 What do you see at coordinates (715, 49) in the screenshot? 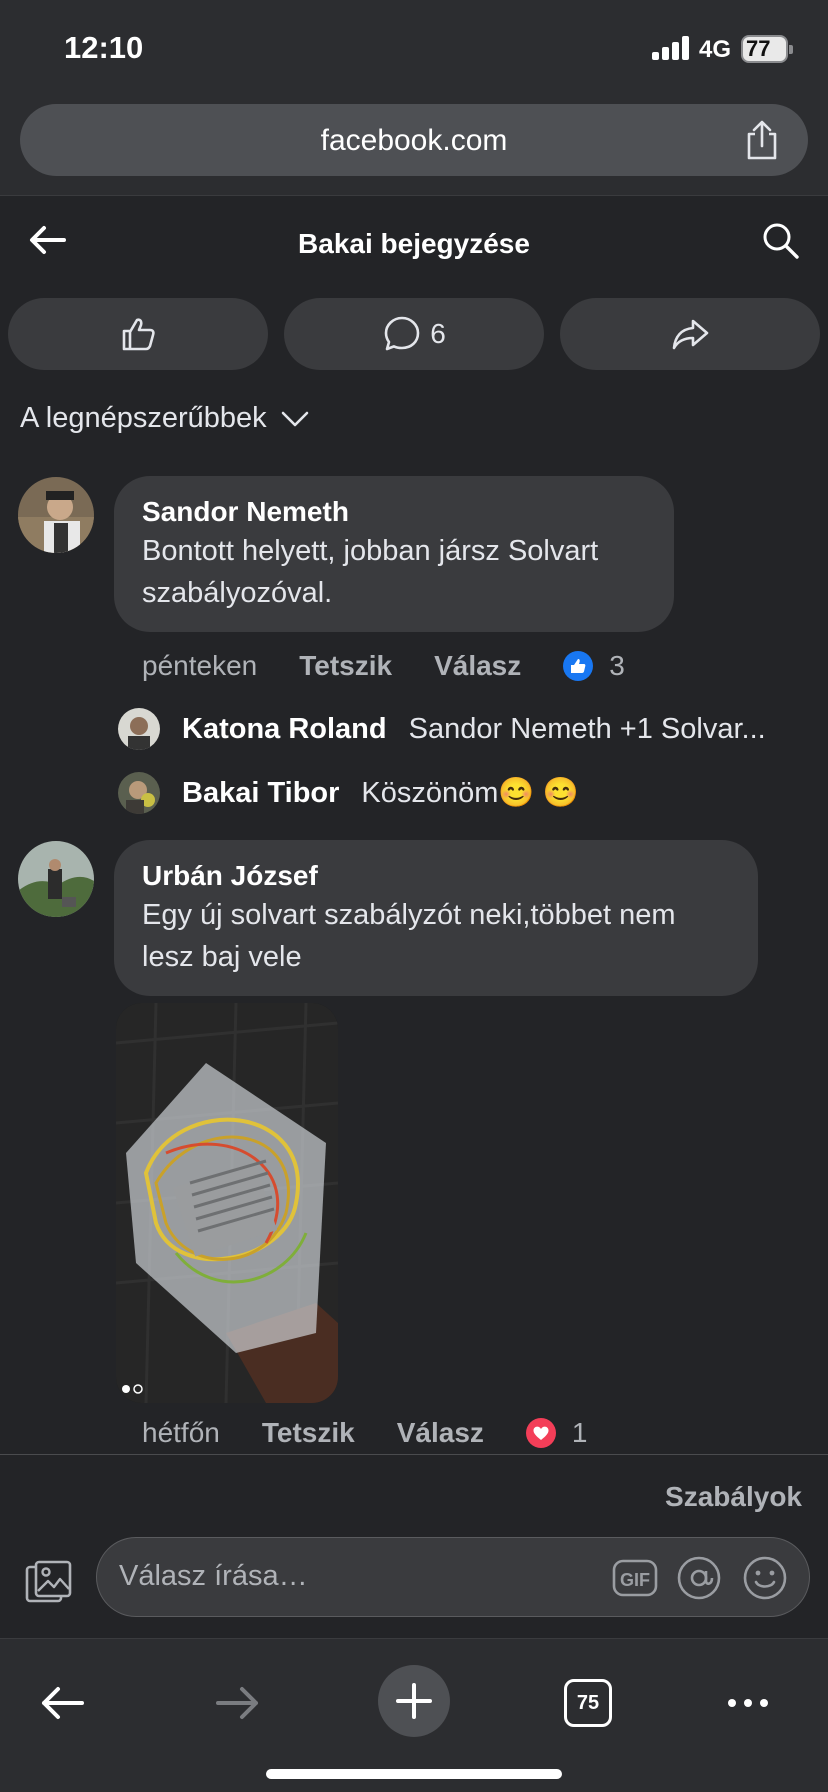
I see `network-type: 4G` at bounding box center [715, 49].